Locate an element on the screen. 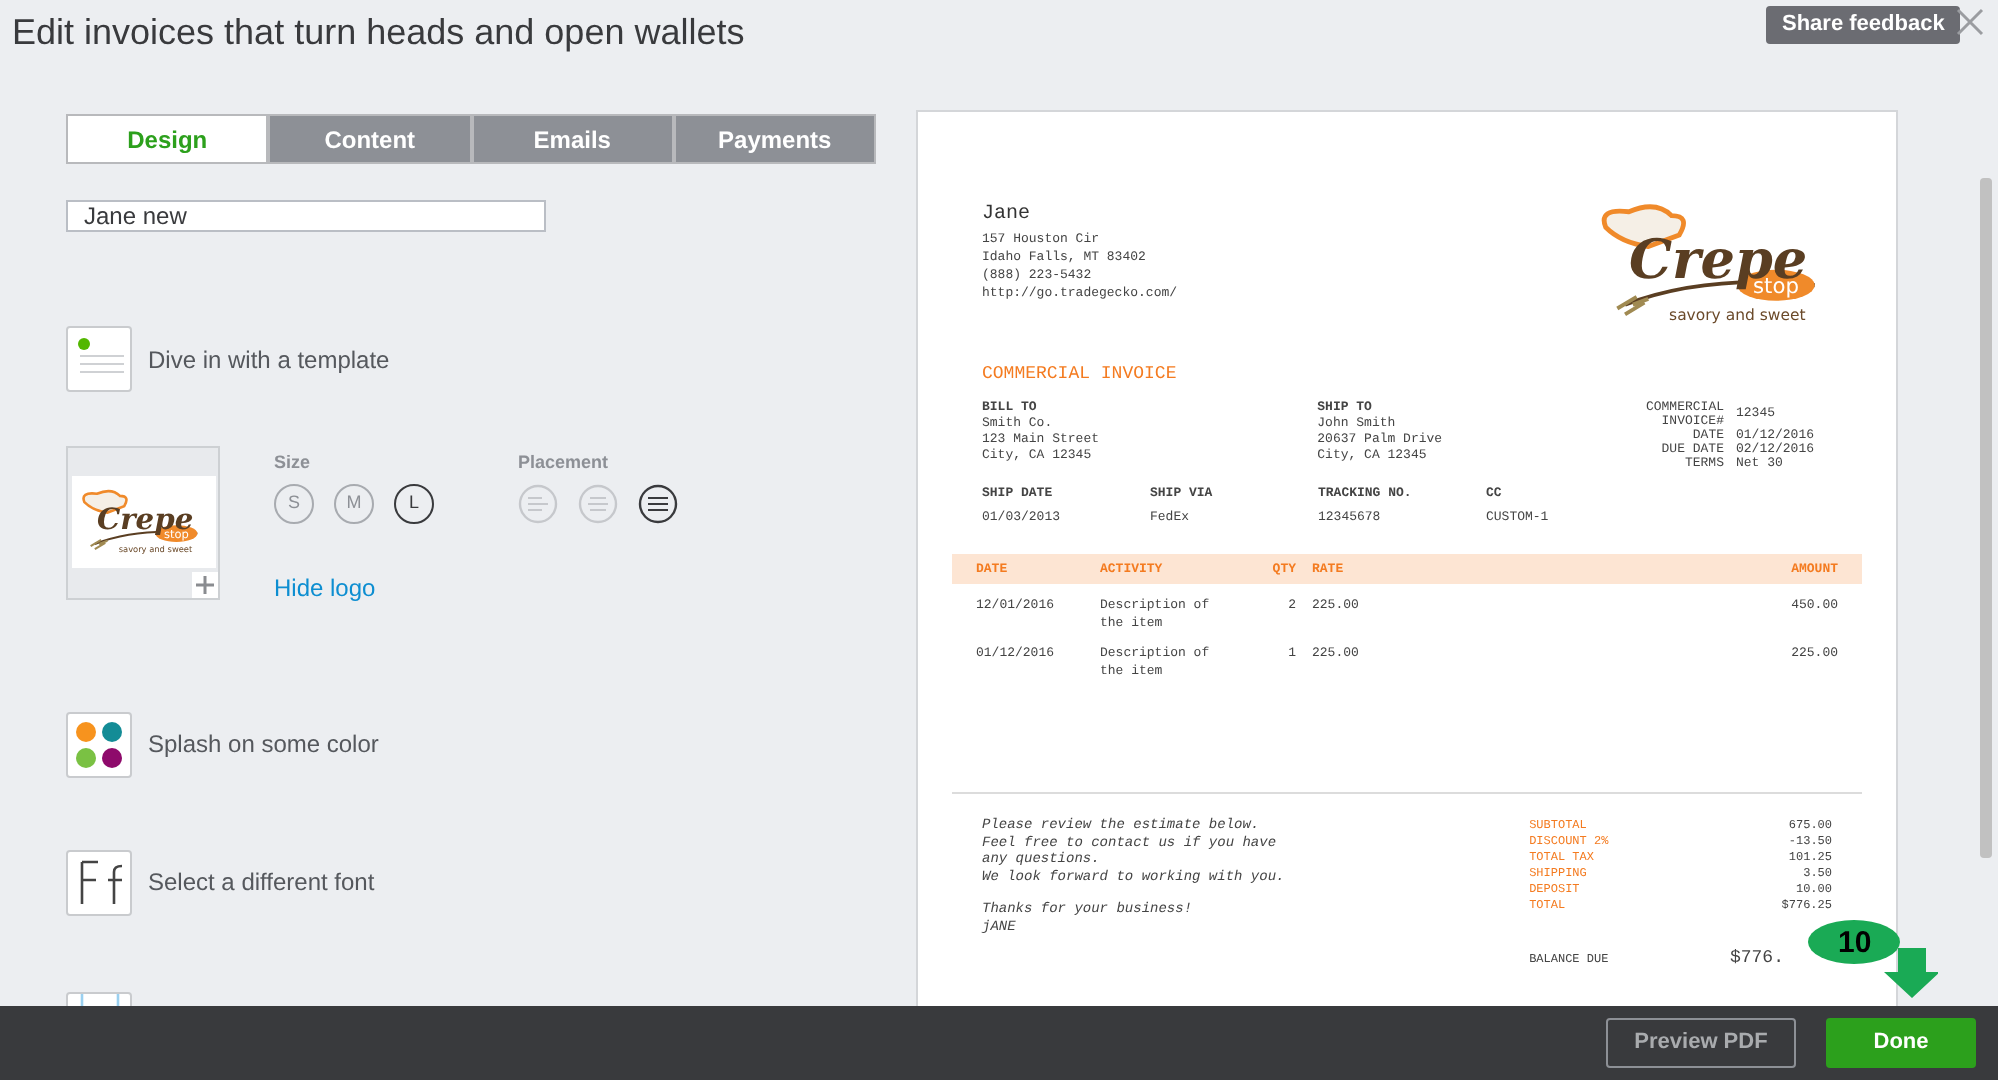 The height and width of the screenshot is (1080, 1998). hide-logo-link: Hide logo is located at coordinates (476, 587).